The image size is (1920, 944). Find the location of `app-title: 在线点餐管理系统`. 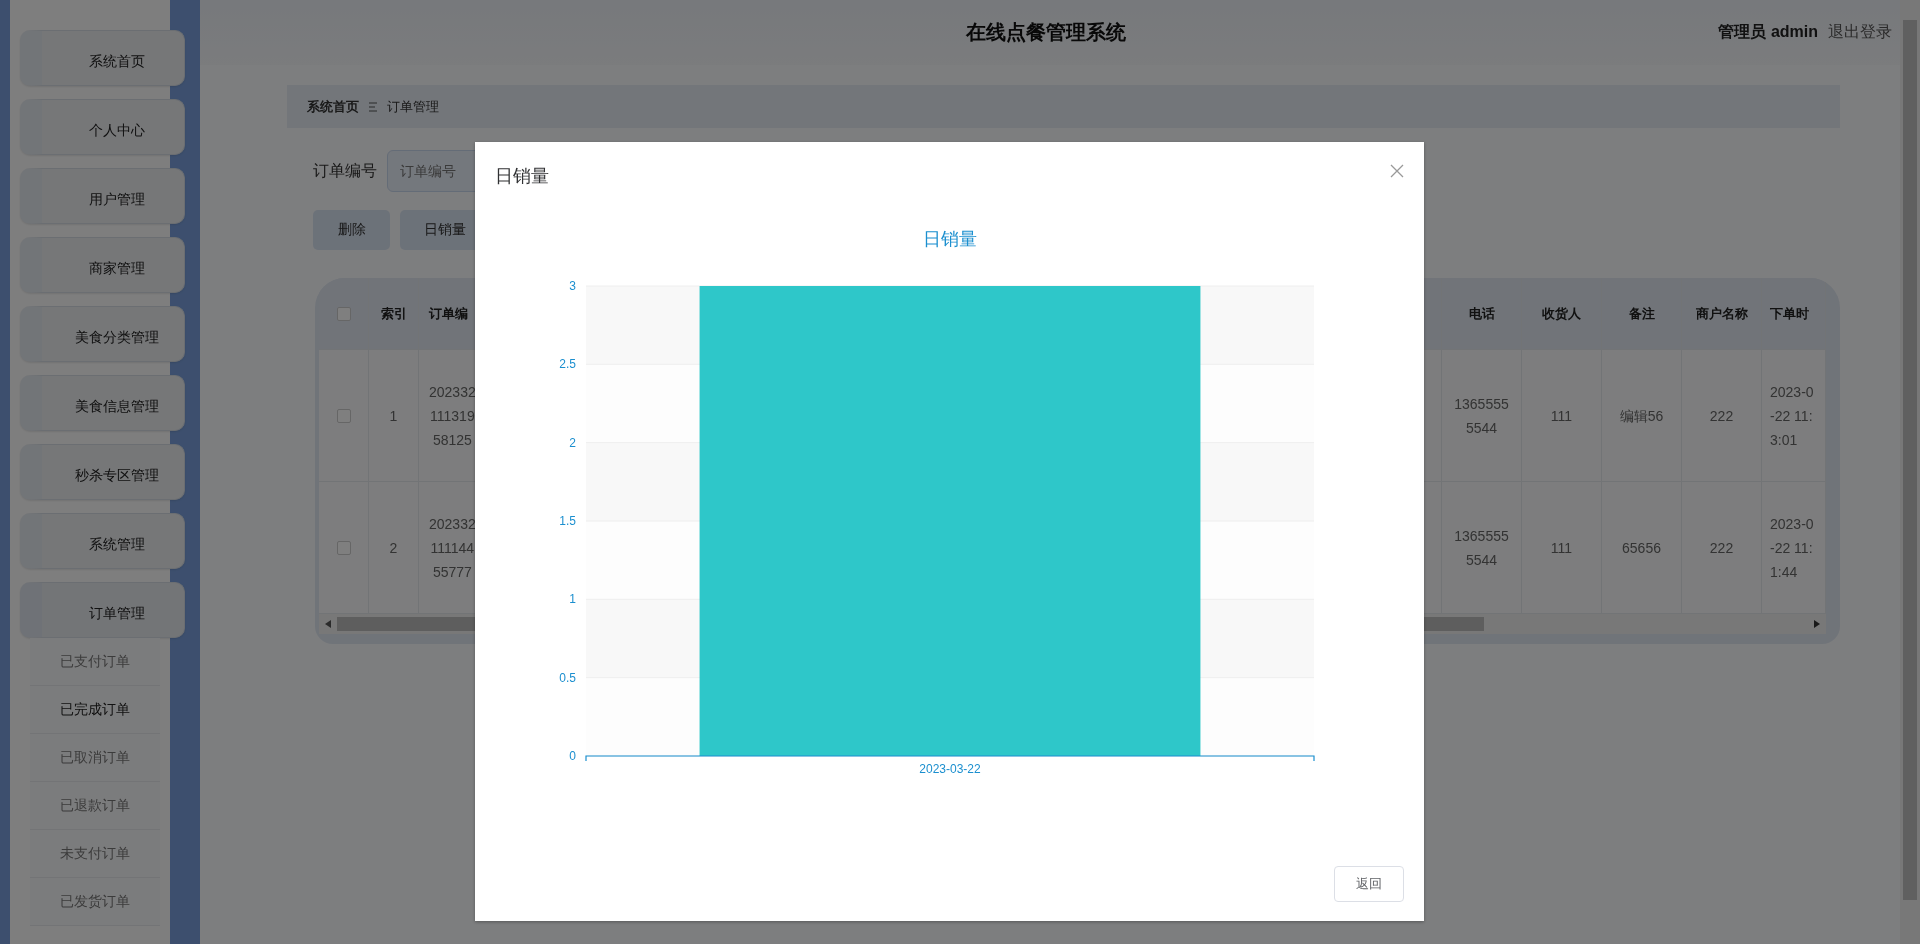

app-title: 在线点餐管理系统 is located at coordinates (1046, 32).